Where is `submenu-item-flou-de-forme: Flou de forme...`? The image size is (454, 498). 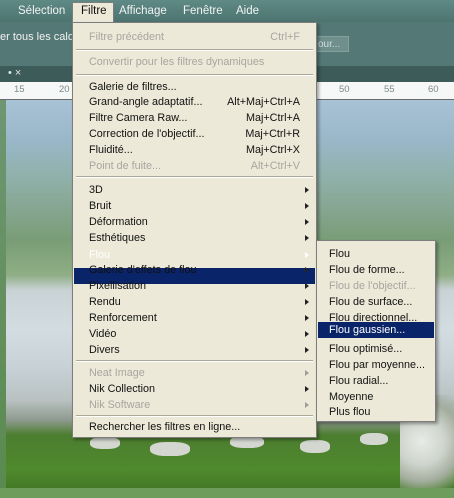
submenu-item-flou-de-forme: Flou de forme... is located at coordinates (367, 270).